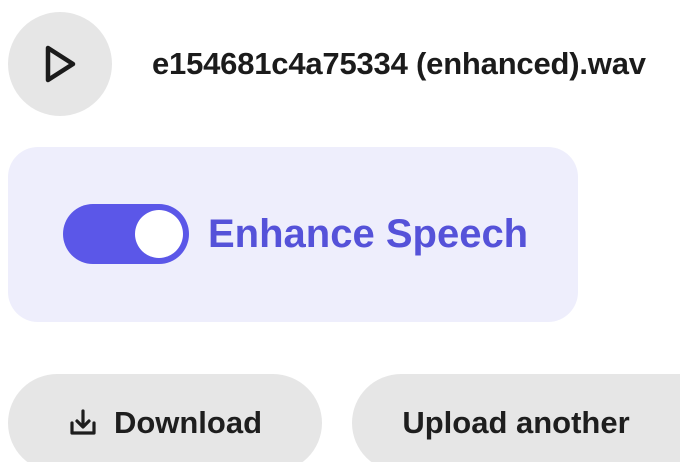 This screenshot has width=680, height=462. Describe the element at coordinates (368, 234) in the screenshot. I see `enhance-speech-label: Enhance Speech` at that location.